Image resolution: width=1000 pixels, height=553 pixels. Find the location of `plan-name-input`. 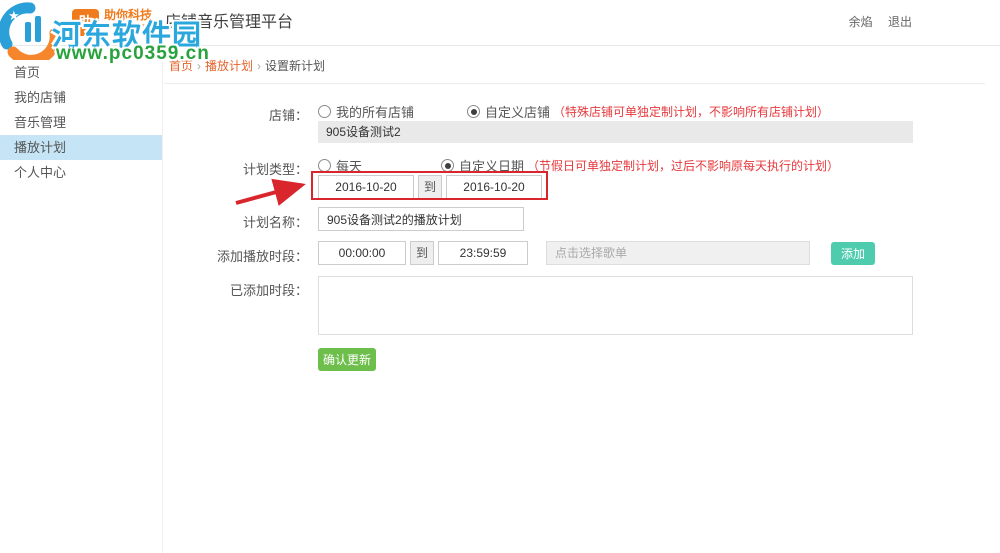

plan-name-input is located at coordinates (421, 219).